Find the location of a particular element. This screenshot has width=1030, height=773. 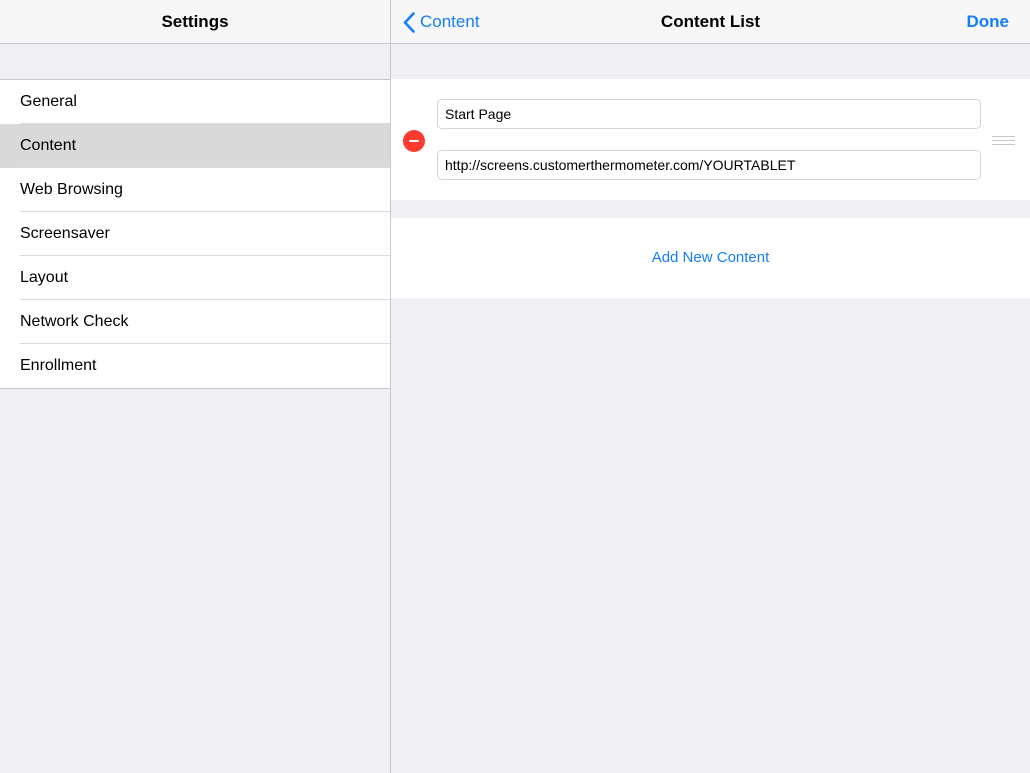

chevron-left-icon is located at coordinates (409, 22).